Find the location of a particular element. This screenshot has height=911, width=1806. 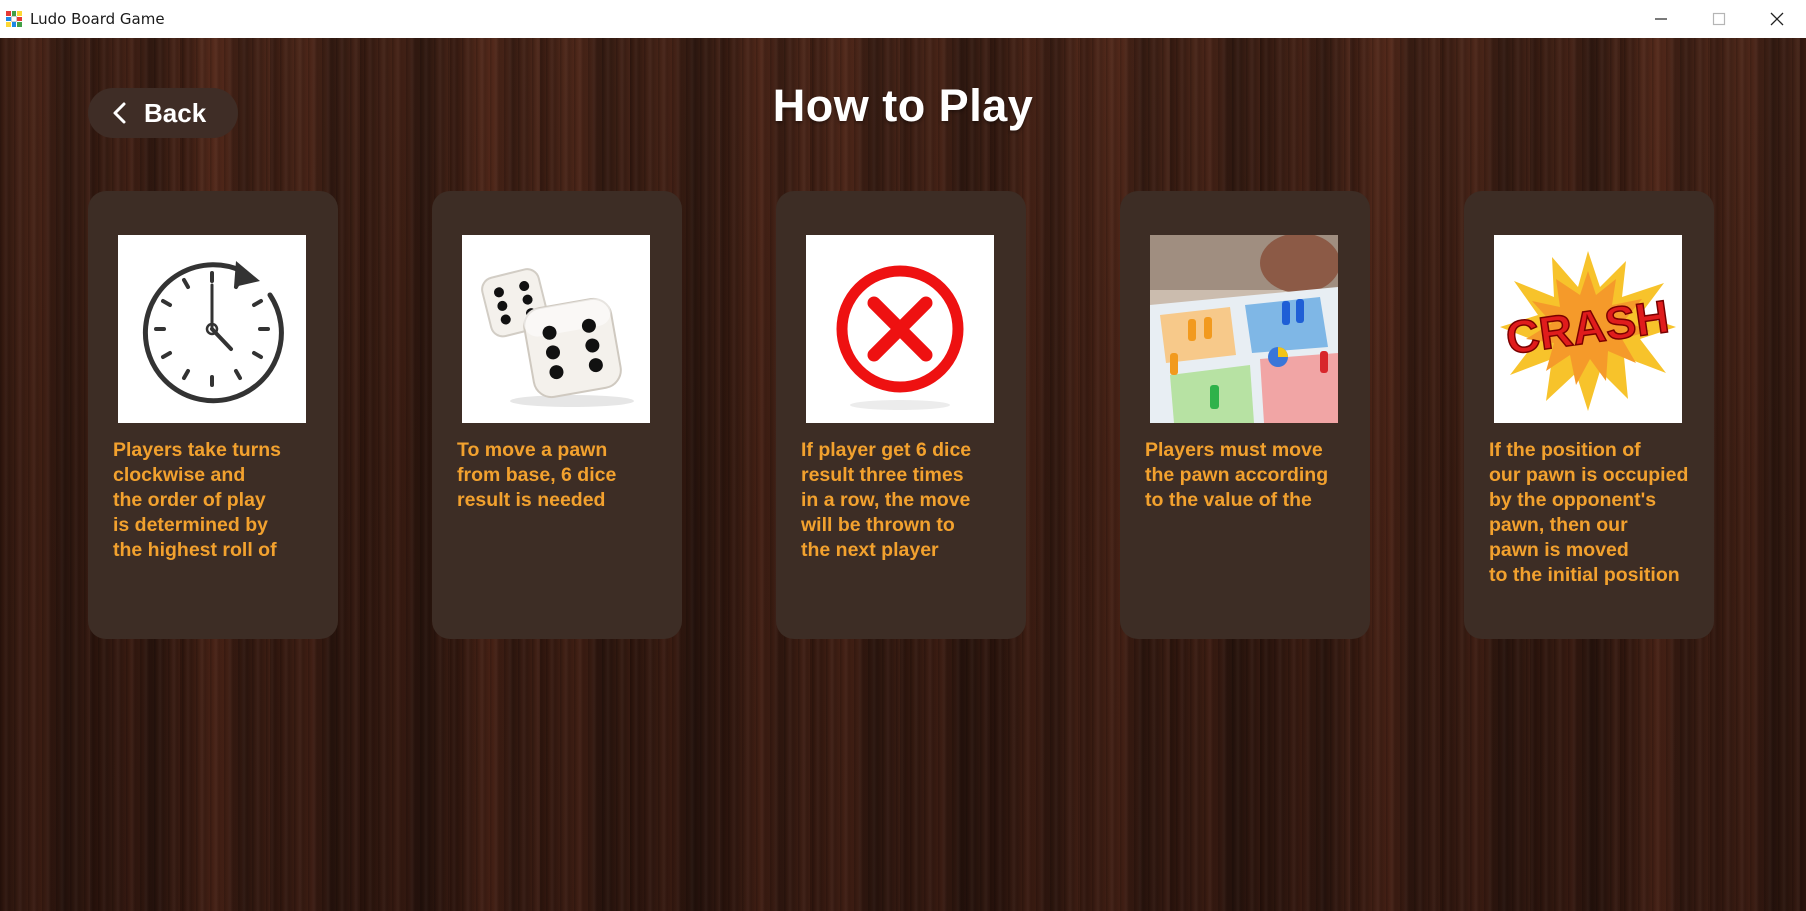

minimize-icon is located at coordinates (1661, 19).